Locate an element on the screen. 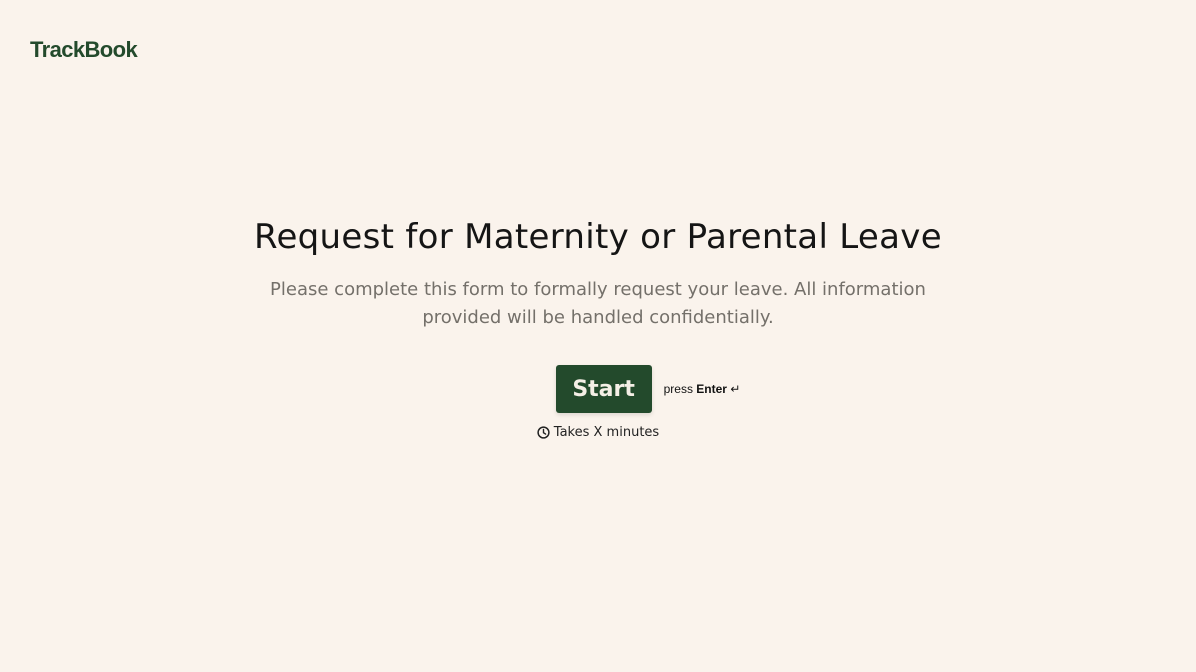 This screenshot has width=1196, height=672. keyboard-hint-prefix: press is located at coordinates (678, 389).